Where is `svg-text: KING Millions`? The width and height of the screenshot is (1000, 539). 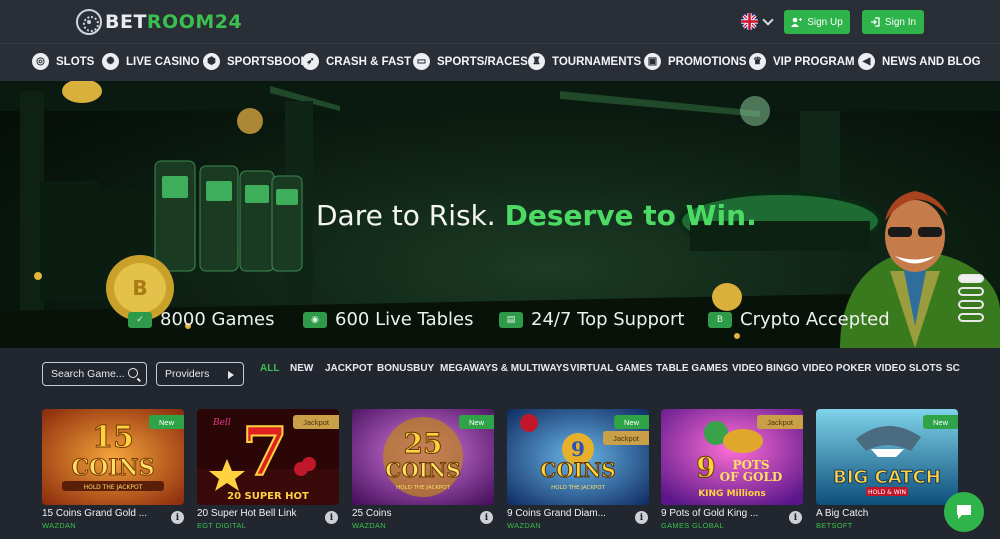 svg-text: KING Millions is located at coordinates (732, 494).